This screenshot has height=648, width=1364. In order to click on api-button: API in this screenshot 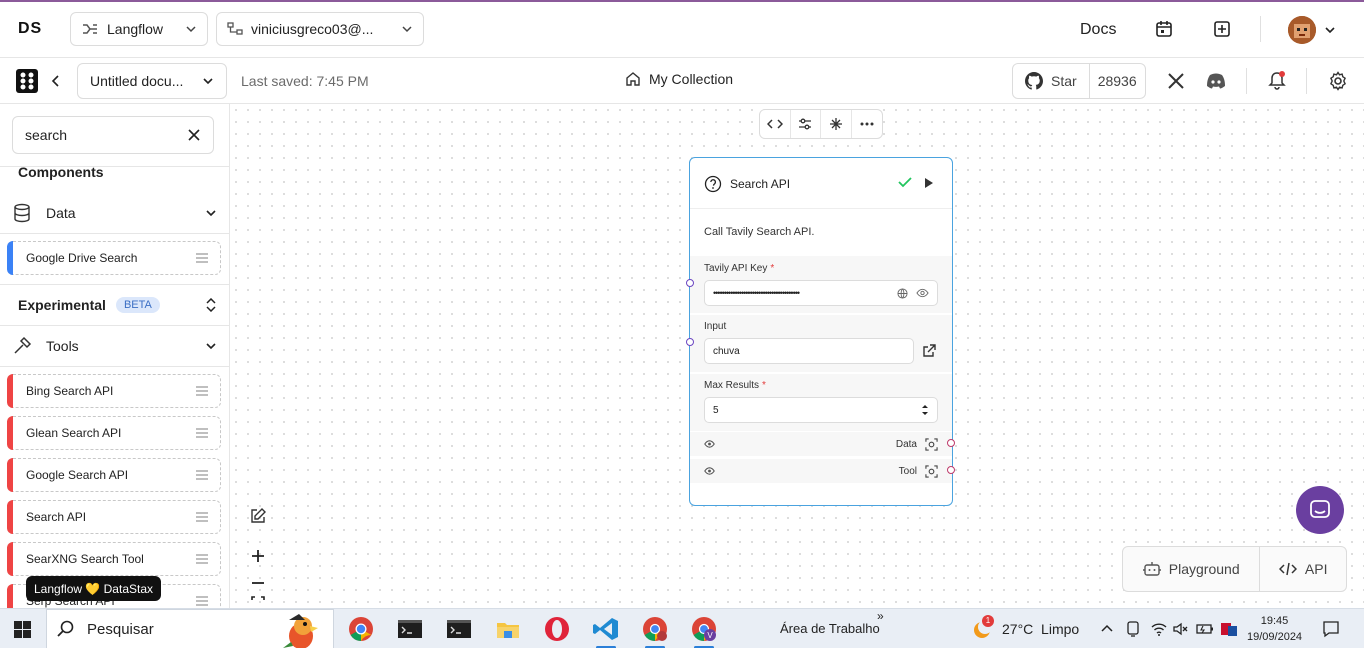, I will do `click(1303, 569)`.